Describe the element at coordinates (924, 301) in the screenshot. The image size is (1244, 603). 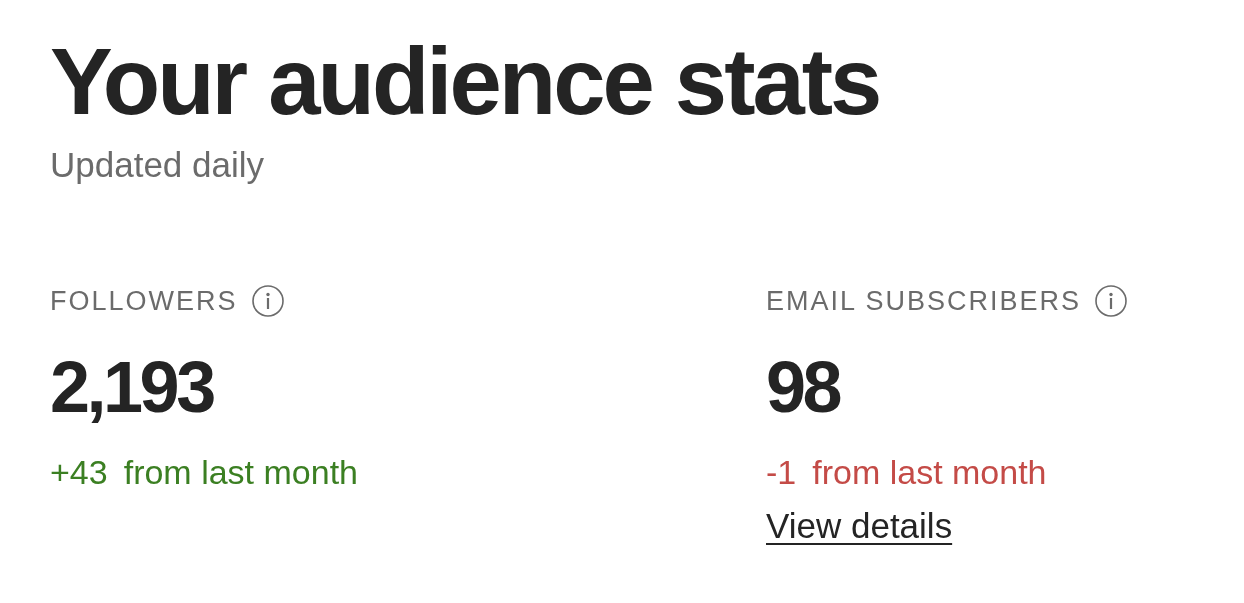
I see `stat-label: EMAIL SUBSCRIBERS` at that location.